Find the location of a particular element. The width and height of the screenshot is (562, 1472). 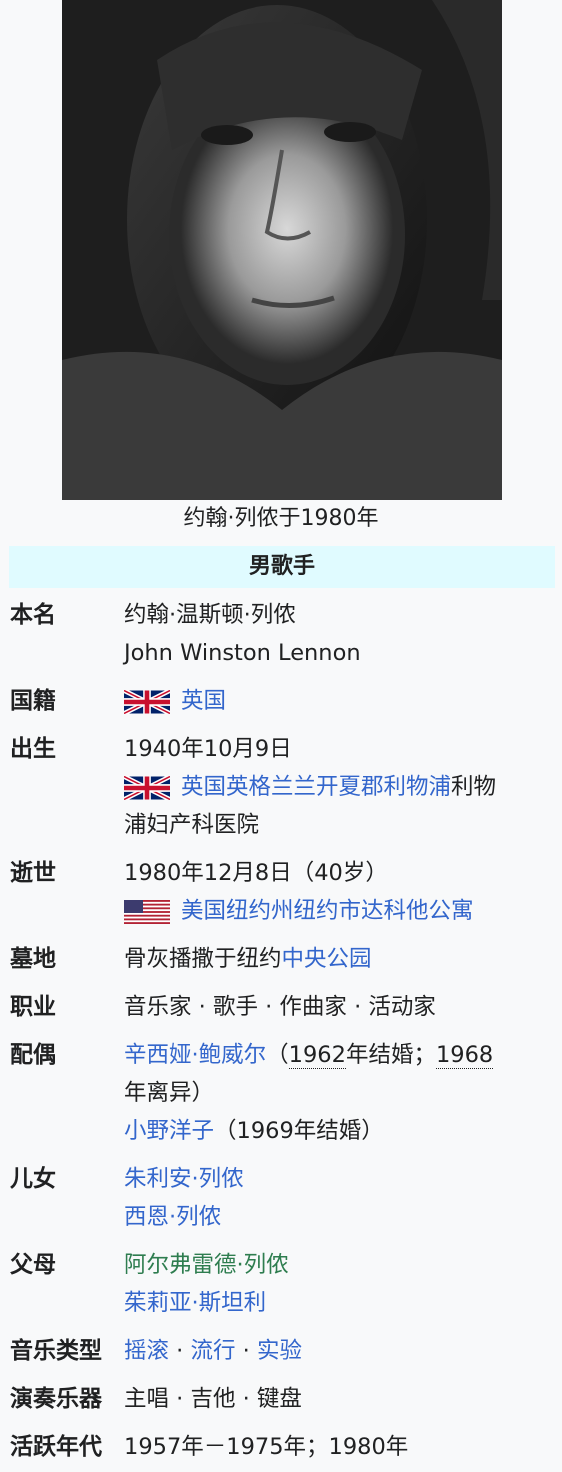

row-value: 辛西娅·鲍威尔（1962年结婚；1968 年离异） 小野洋子（1969年结婚） is located at coordinates (339, 1093).